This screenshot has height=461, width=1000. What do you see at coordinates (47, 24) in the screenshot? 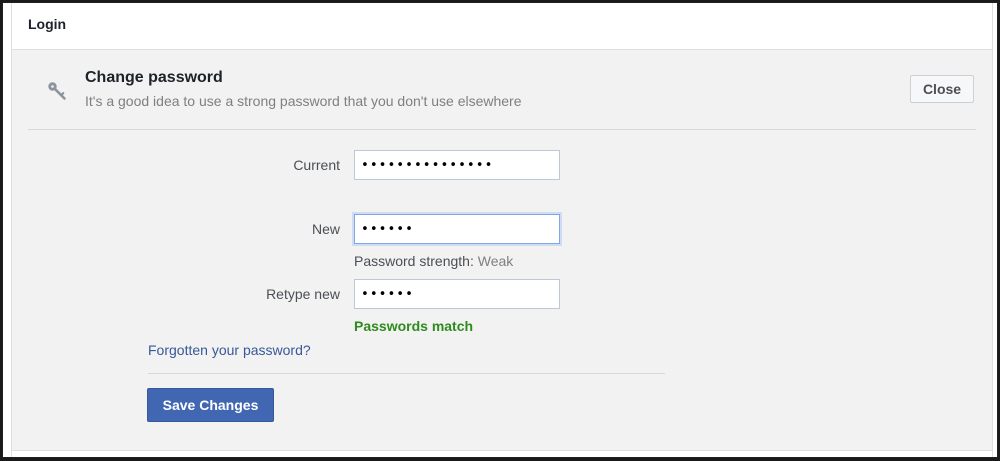
I see `page-title: Login` at bounding box center [47, 24].